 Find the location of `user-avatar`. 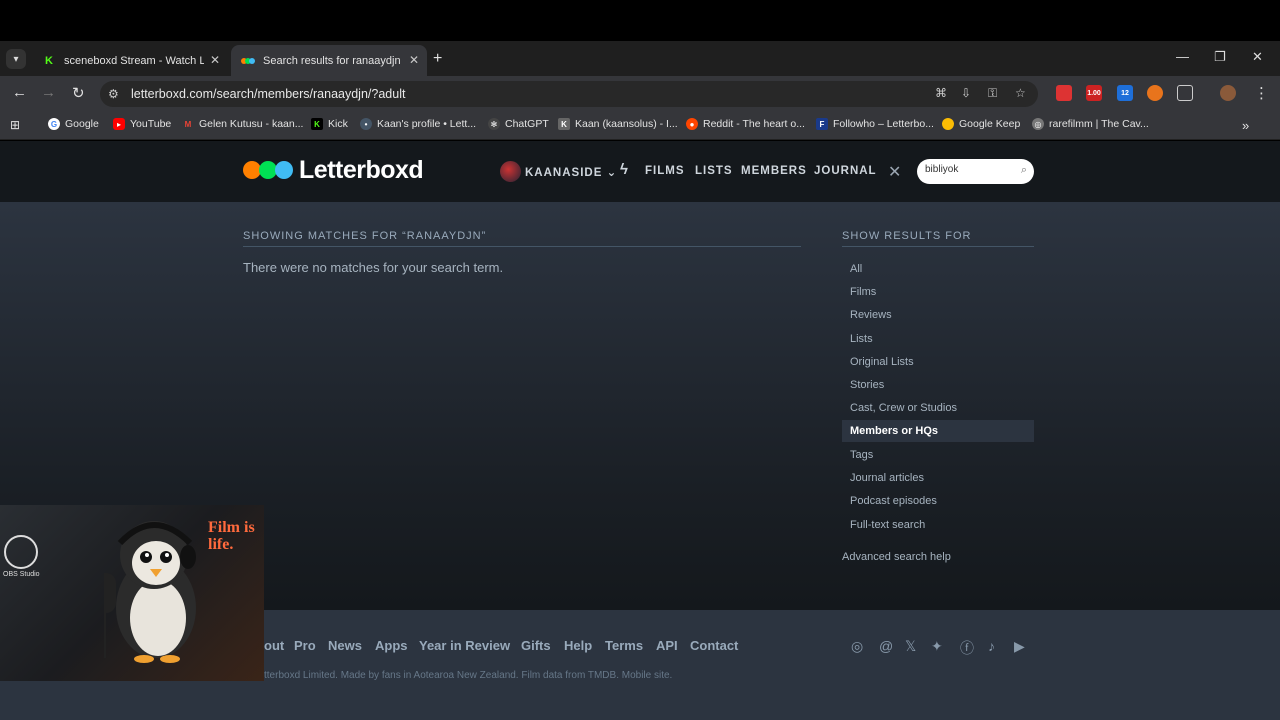

user-avatar is located at coordinates (510, 171).